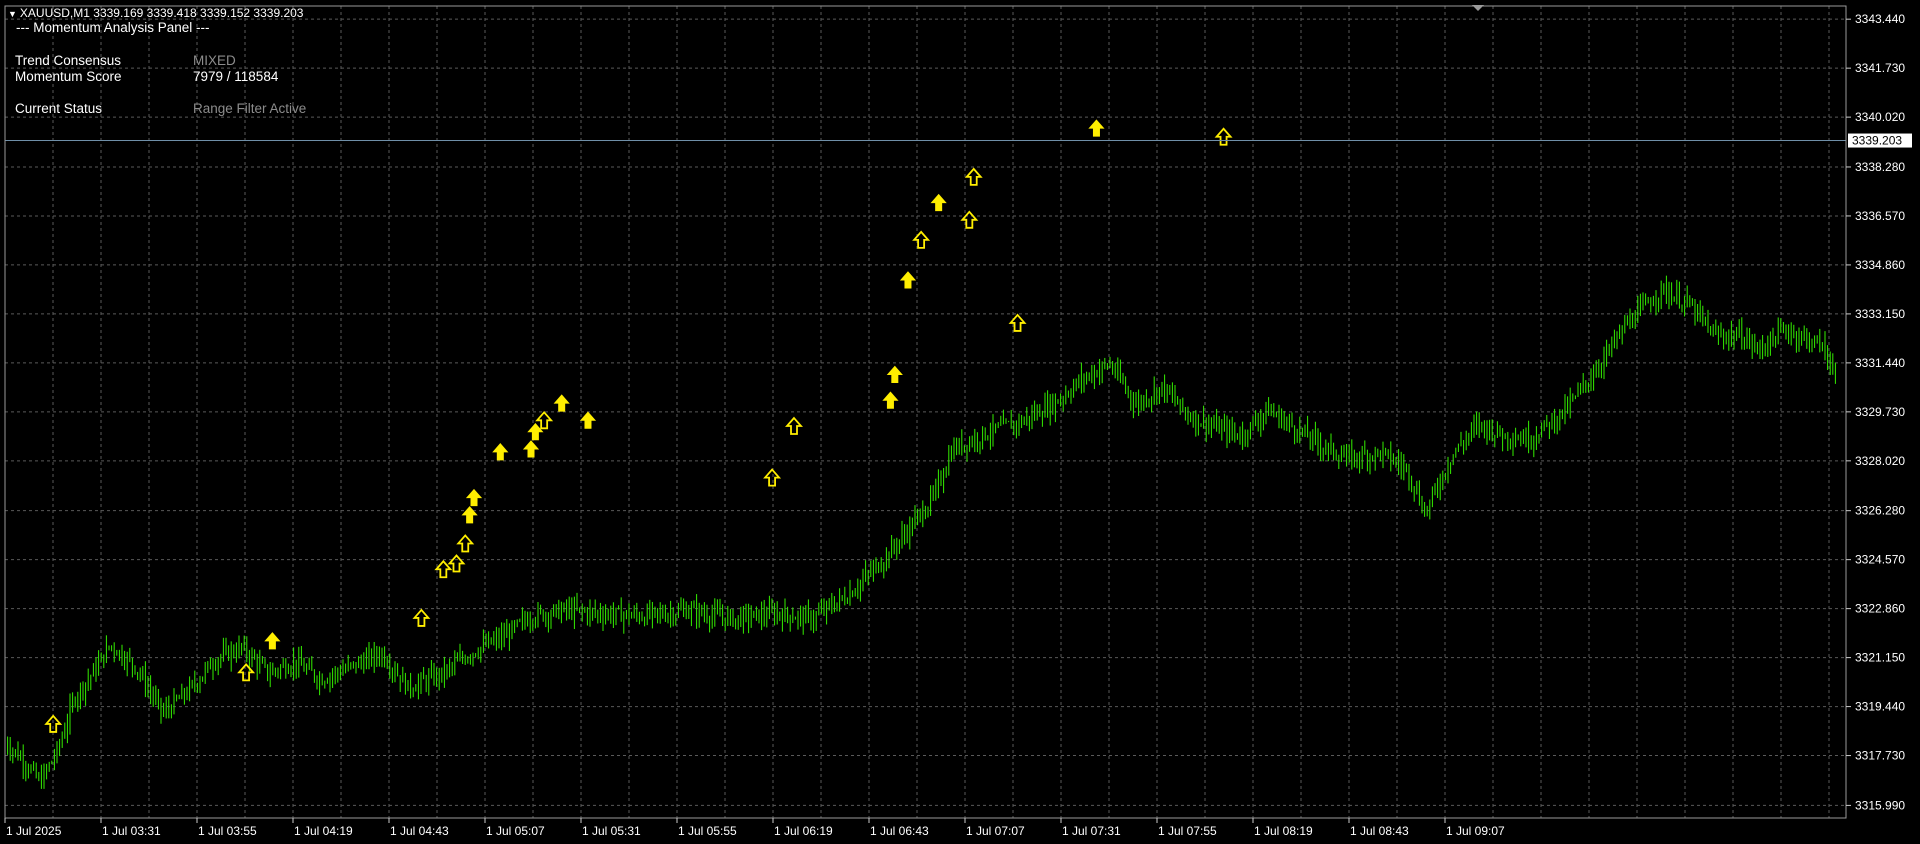 The image size is (1920, 844). What do you see at coordinates (1880, 265) in the screenshot?
I see `y-tick-label: 3334.860` at bounding box center [1880, 265].